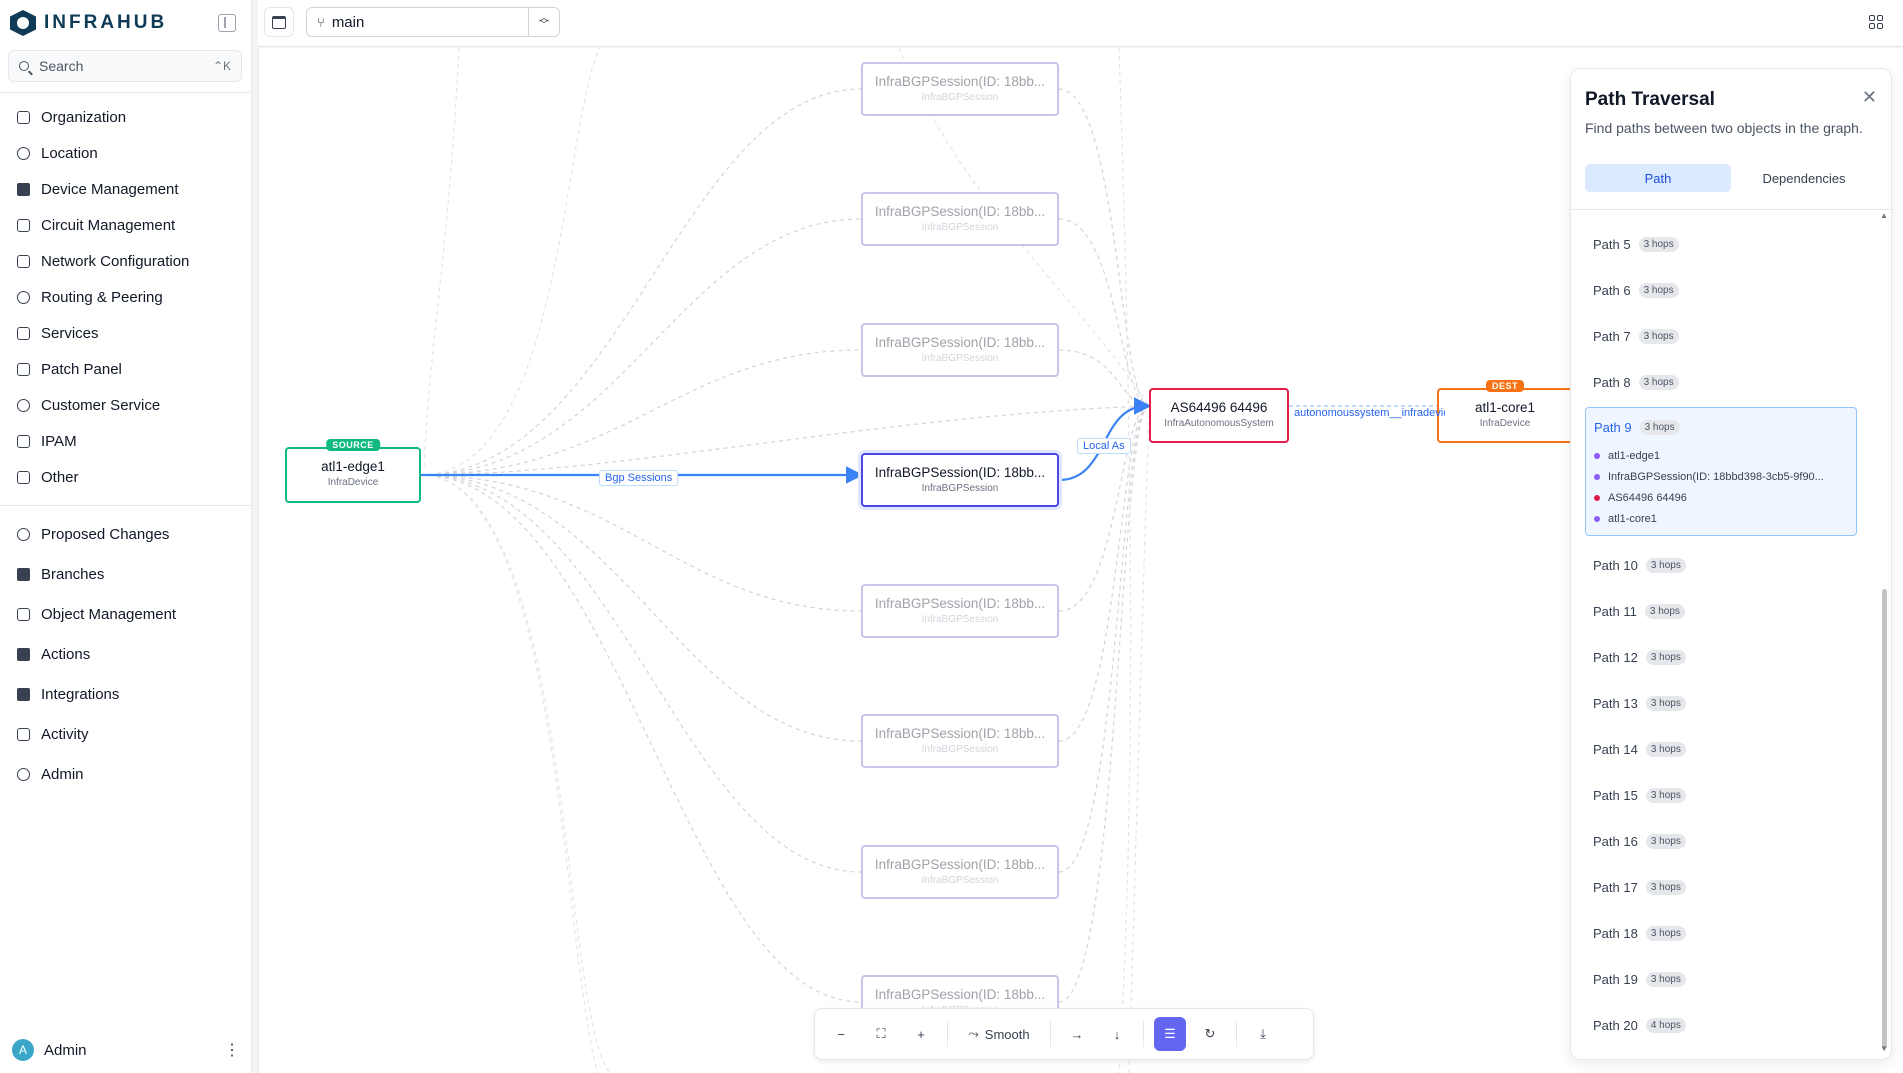 The image size is (1903, 1073). Describe the element at coordinates (126, 574) in the screenshot. I see `nav-item-branches: Branches` at that location.